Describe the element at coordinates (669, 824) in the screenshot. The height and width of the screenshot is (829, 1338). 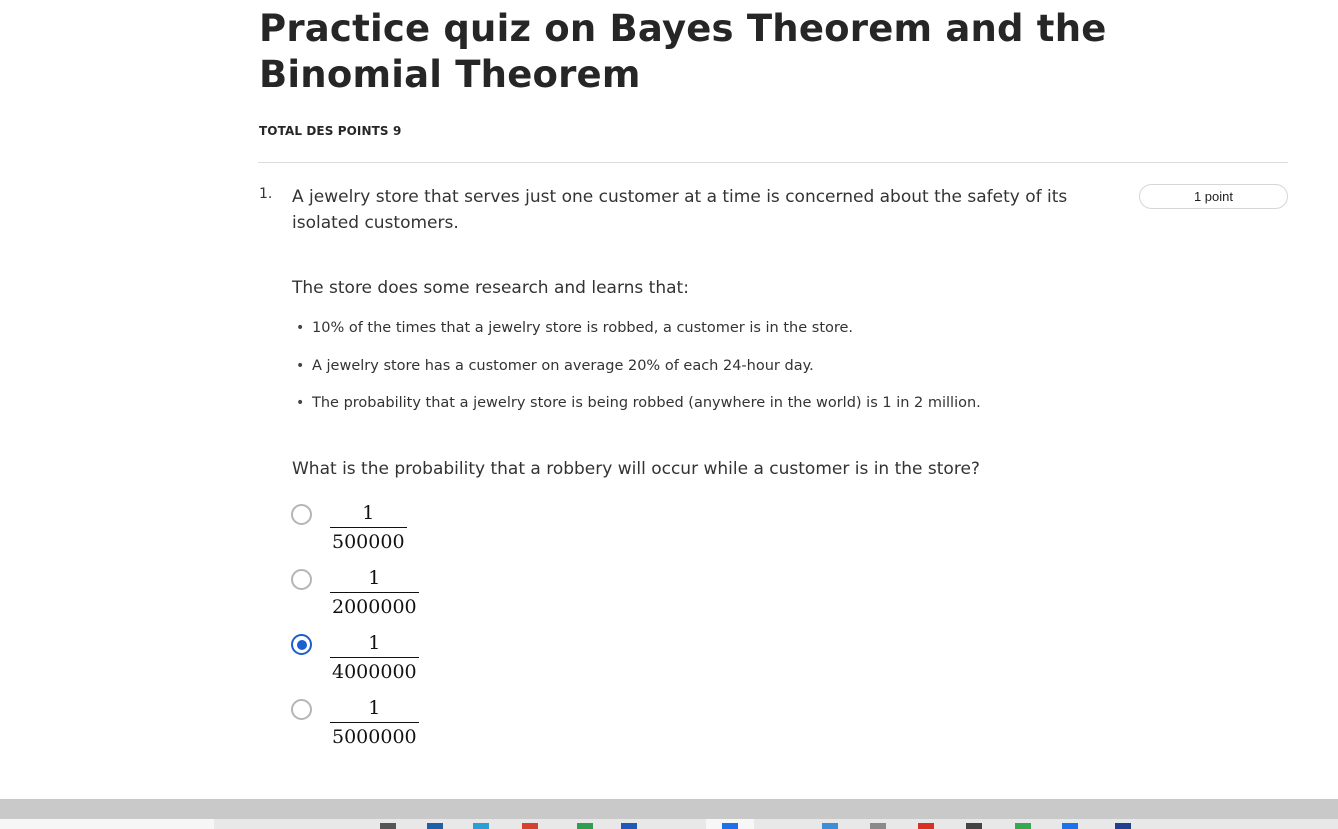
I see `taskbar` at that location.